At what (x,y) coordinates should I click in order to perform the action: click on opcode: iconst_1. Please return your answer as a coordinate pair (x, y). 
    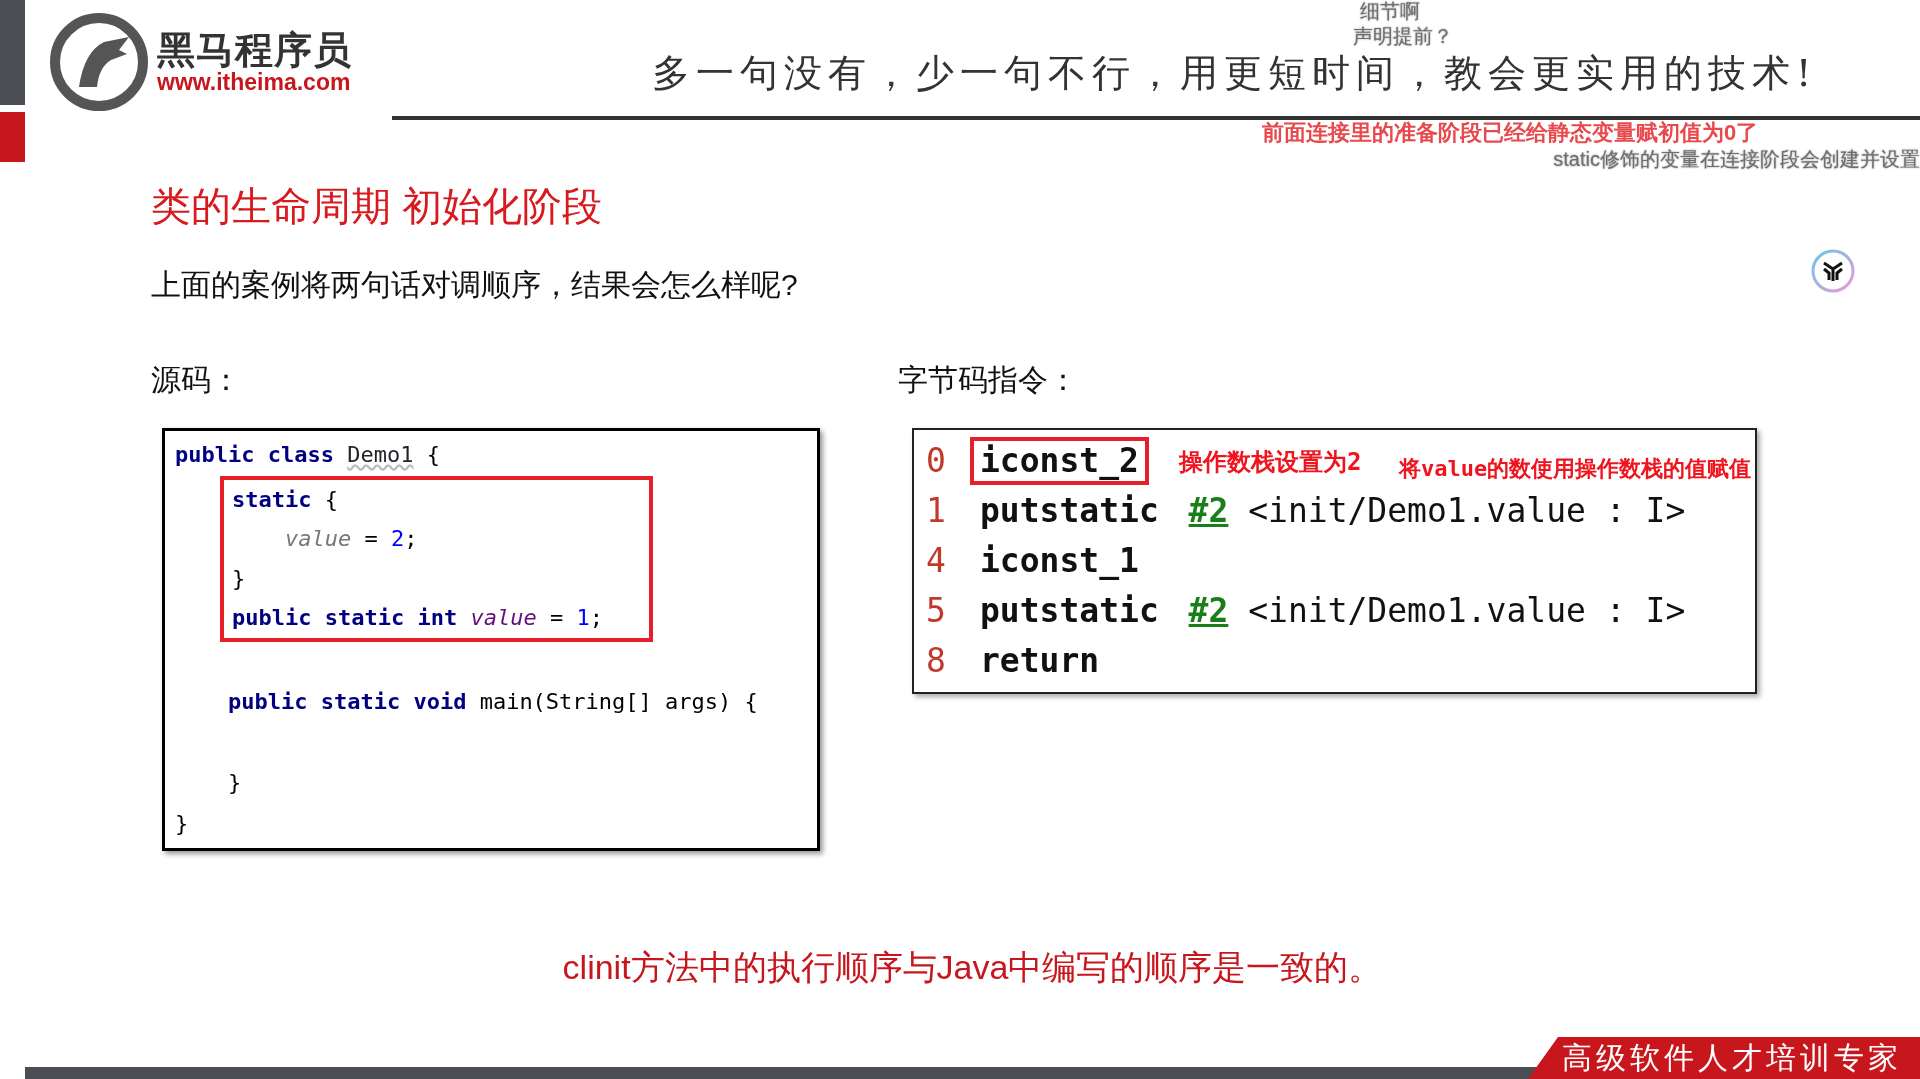
    Looking at the image, I should click on (1059, 561).